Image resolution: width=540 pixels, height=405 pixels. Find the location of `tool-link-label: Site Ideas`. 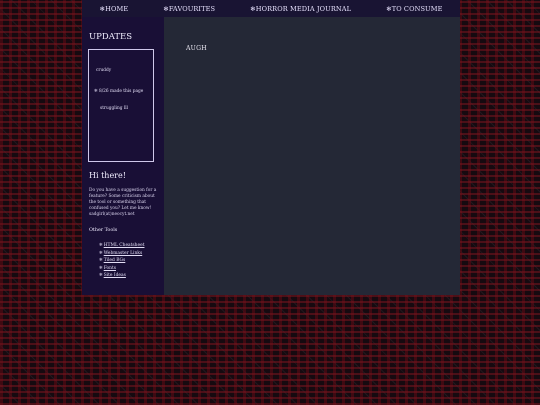

tool-link-label: Site Ideas is located at coordinates (114, 276).